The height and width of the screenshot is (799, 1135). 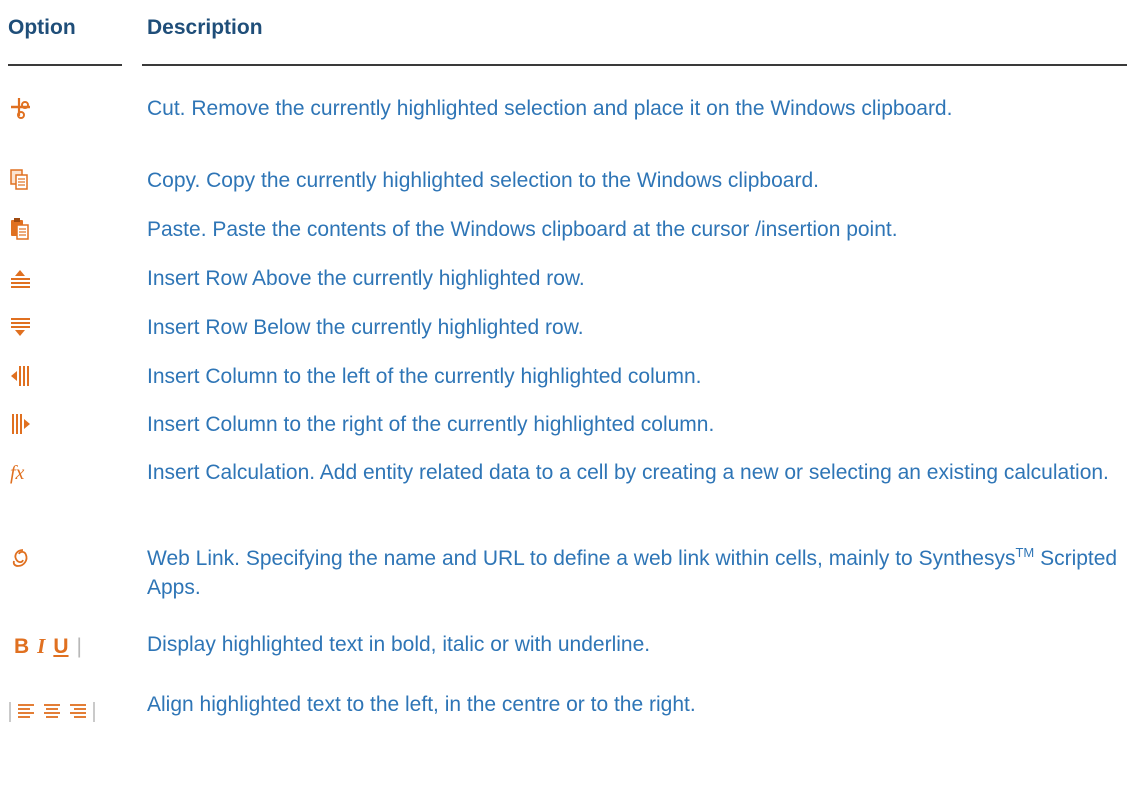 What do you see at coordinates (63, 711) in the screenshot?
I see `align-left-center-right-icon` at bounding box center [63, 711].